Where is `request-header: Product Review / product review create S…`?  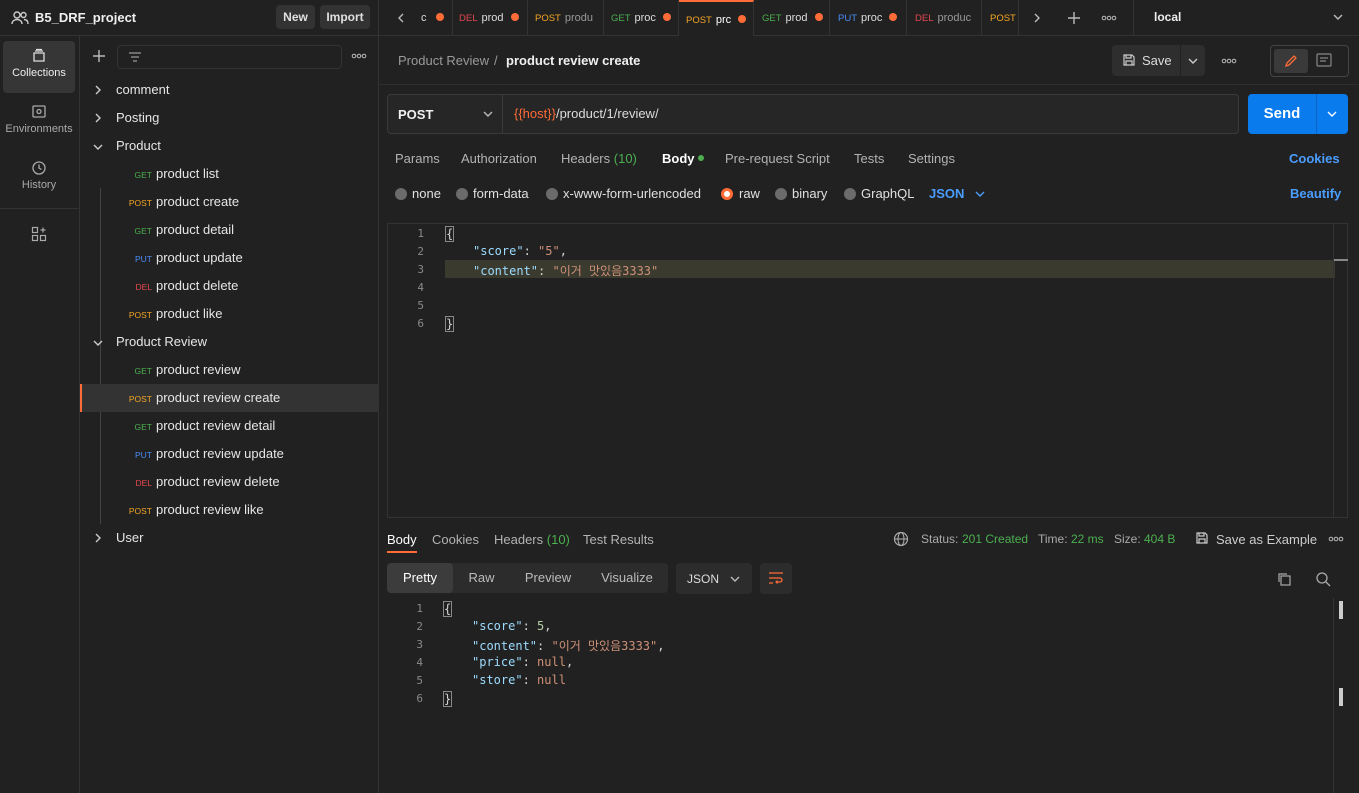
request-header: Product Review / product review create S… is located at coordinates (869, 60).